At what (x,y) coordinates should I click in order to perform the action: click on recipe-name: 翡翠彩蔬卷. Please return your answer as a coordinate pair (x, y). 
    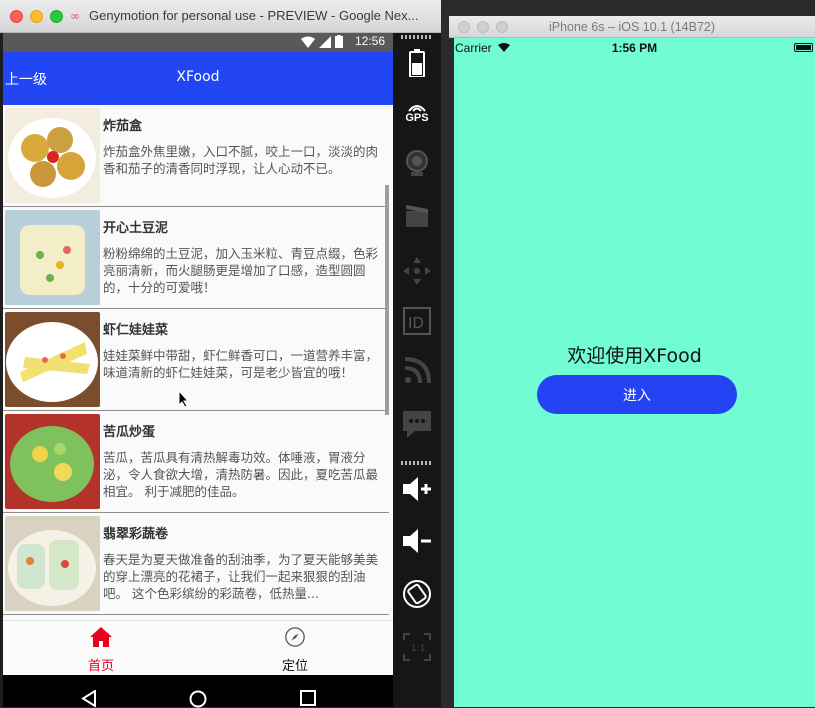
    Looking at the image, I should click on (136, 534).